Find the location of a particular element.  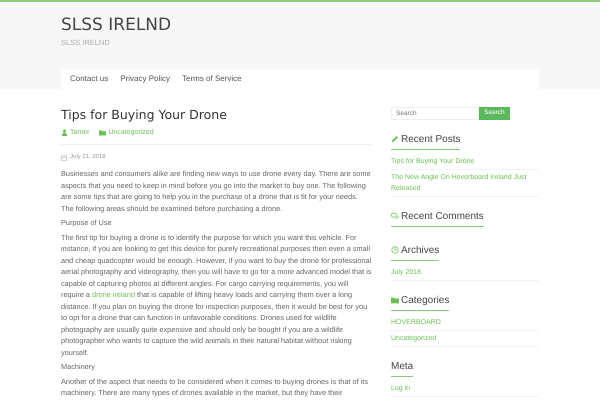

widget-title-text: Meta is located at coordinates (402, 367).